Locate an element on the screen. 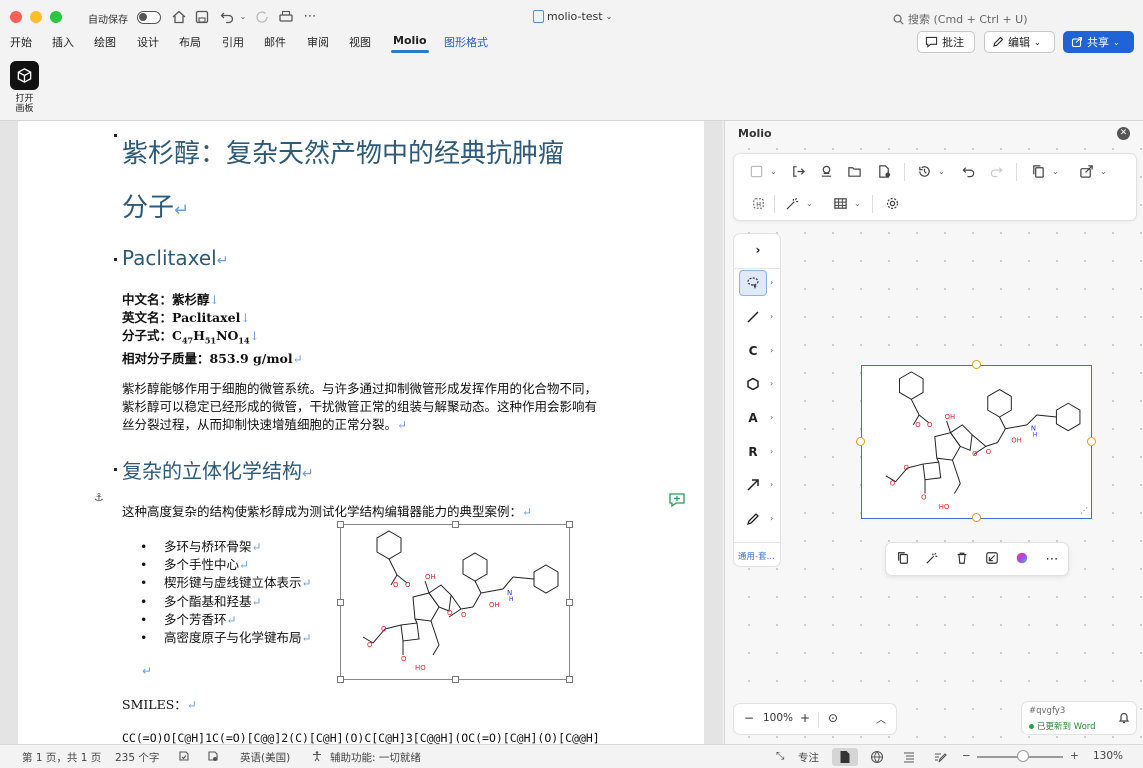 This screenshot has width=1143, height=768. expand-rail-button: › is located at coordinates (758, 250).